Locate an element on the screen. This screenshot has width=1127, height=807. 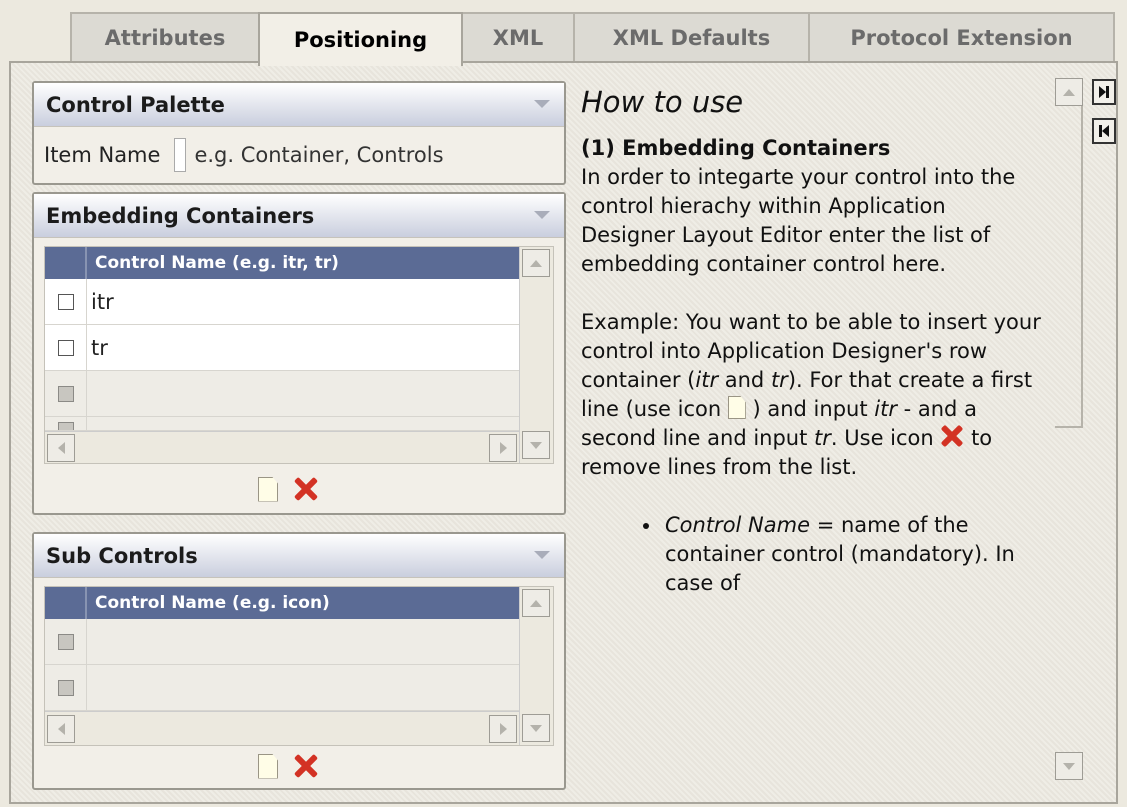
panel-title: Control Palette is located at coordinates (135, 104).